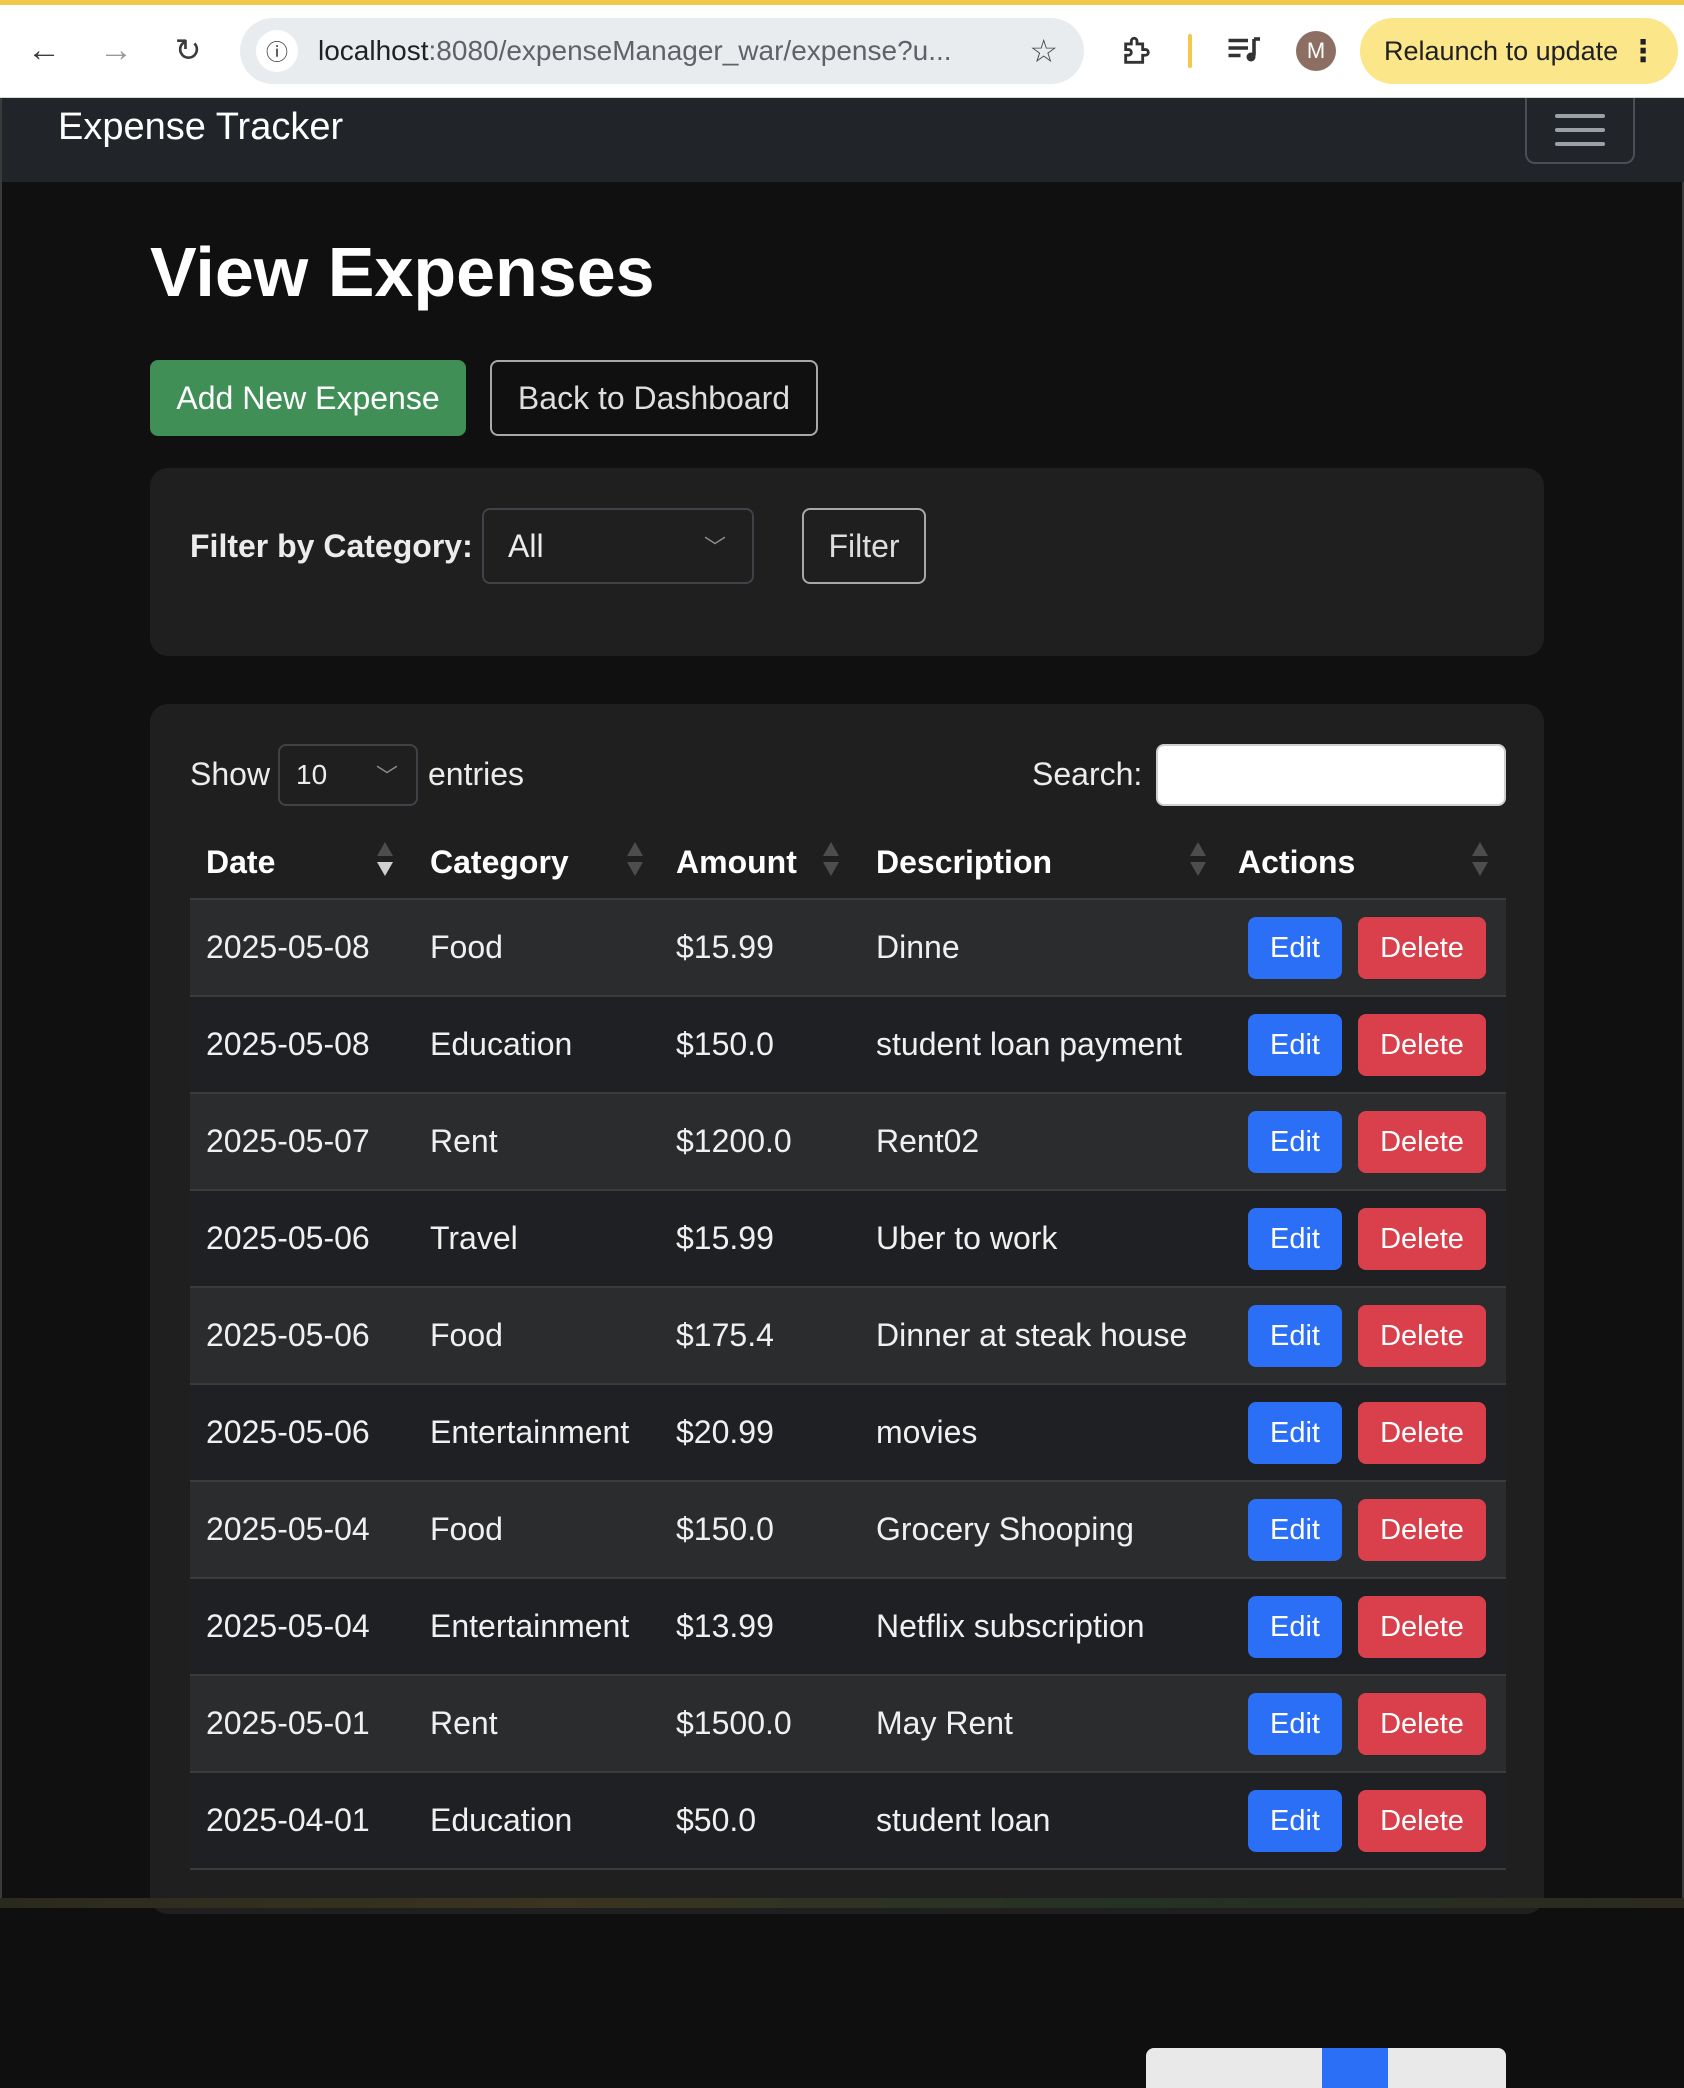  Describe the element at coordinates (474, 1238) in the screenshot. I see `cell-category: Travel` at that location.